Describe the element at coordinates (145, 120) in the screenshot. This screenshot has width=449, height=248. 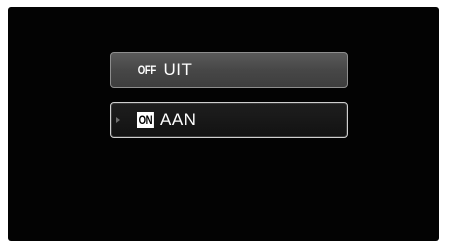
I see `on-icon: ON` at that location.